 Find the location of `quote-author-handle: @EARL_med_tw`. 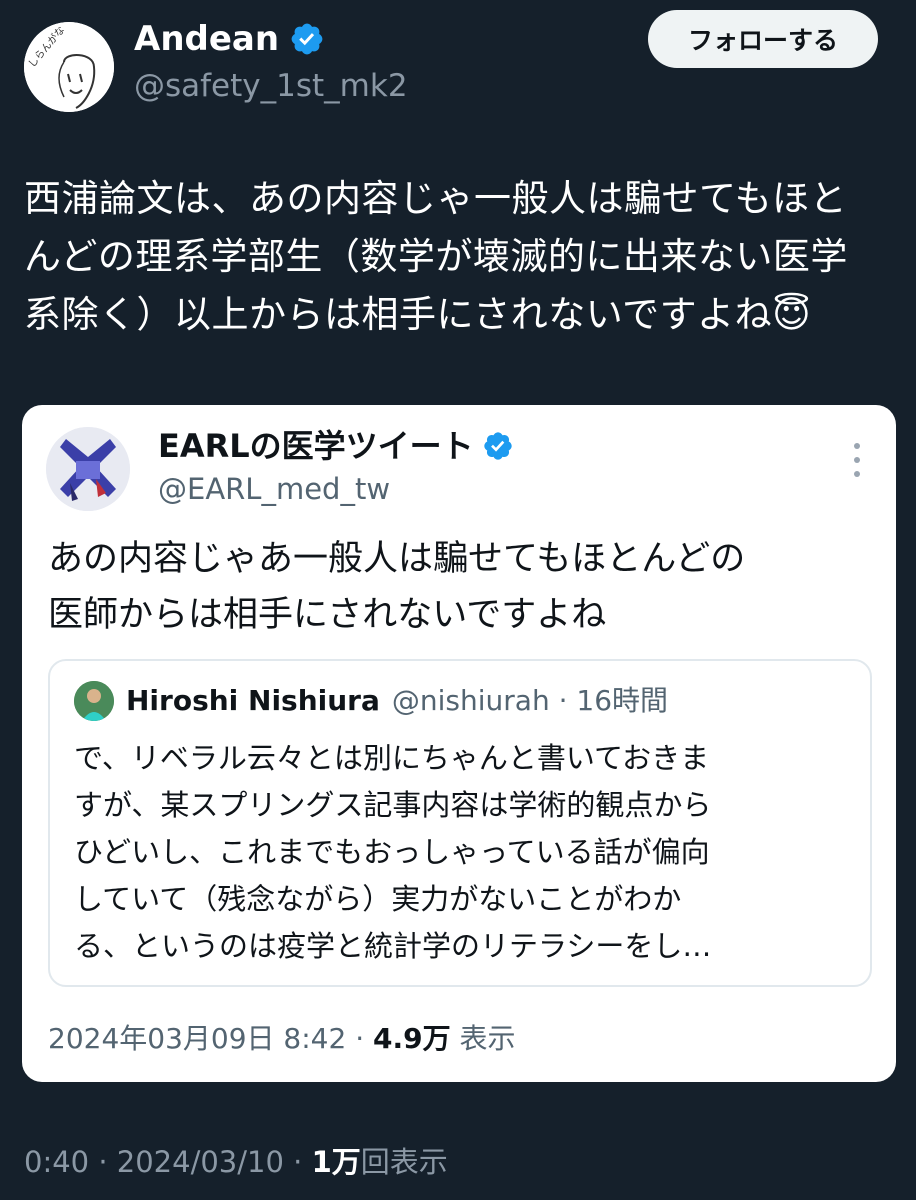

quote-author-handle: @EARL_med_tw is located at coordinates (274, 489).